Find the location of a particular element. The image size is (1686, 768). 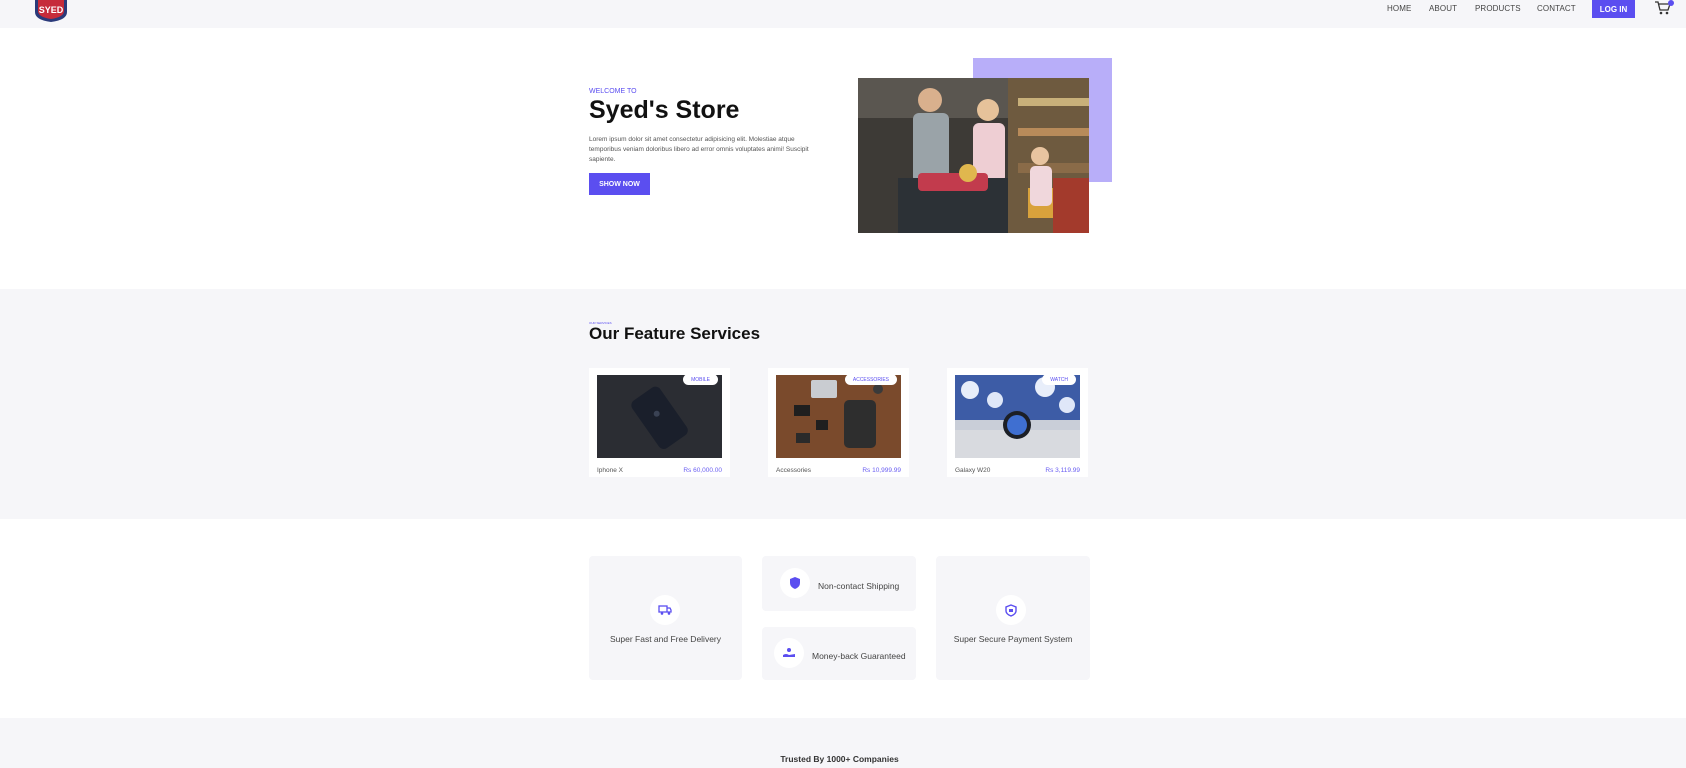

feature-money-back: Money-back Guaranteed is located at coordinates (839, 653).